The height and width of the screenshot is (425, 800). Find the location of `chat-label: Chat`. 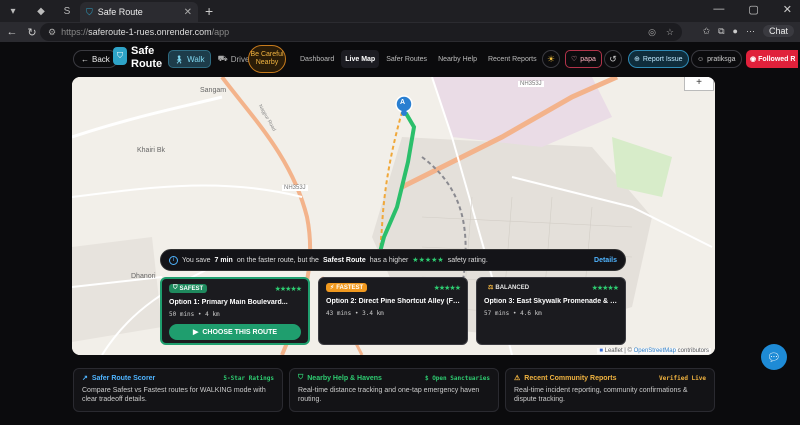

chat-label: Chat is located at coordinates (778, 31).